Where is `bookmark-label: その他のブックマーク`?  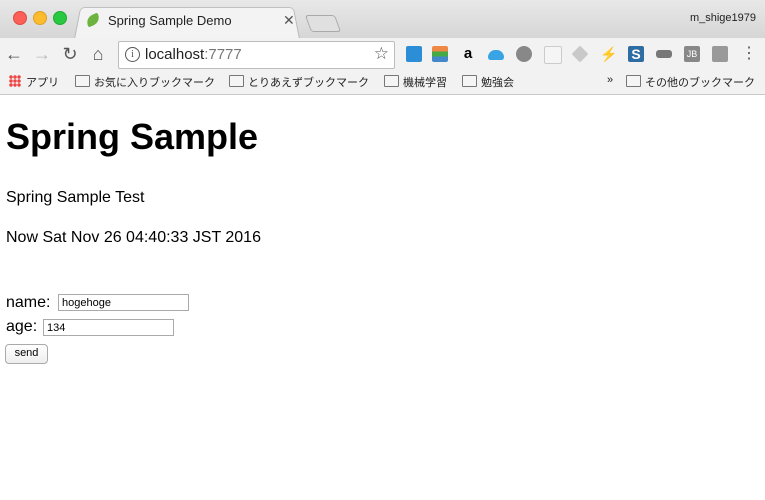
bookmark-label: その他のブックマーク is located at coordinates (700, 83).